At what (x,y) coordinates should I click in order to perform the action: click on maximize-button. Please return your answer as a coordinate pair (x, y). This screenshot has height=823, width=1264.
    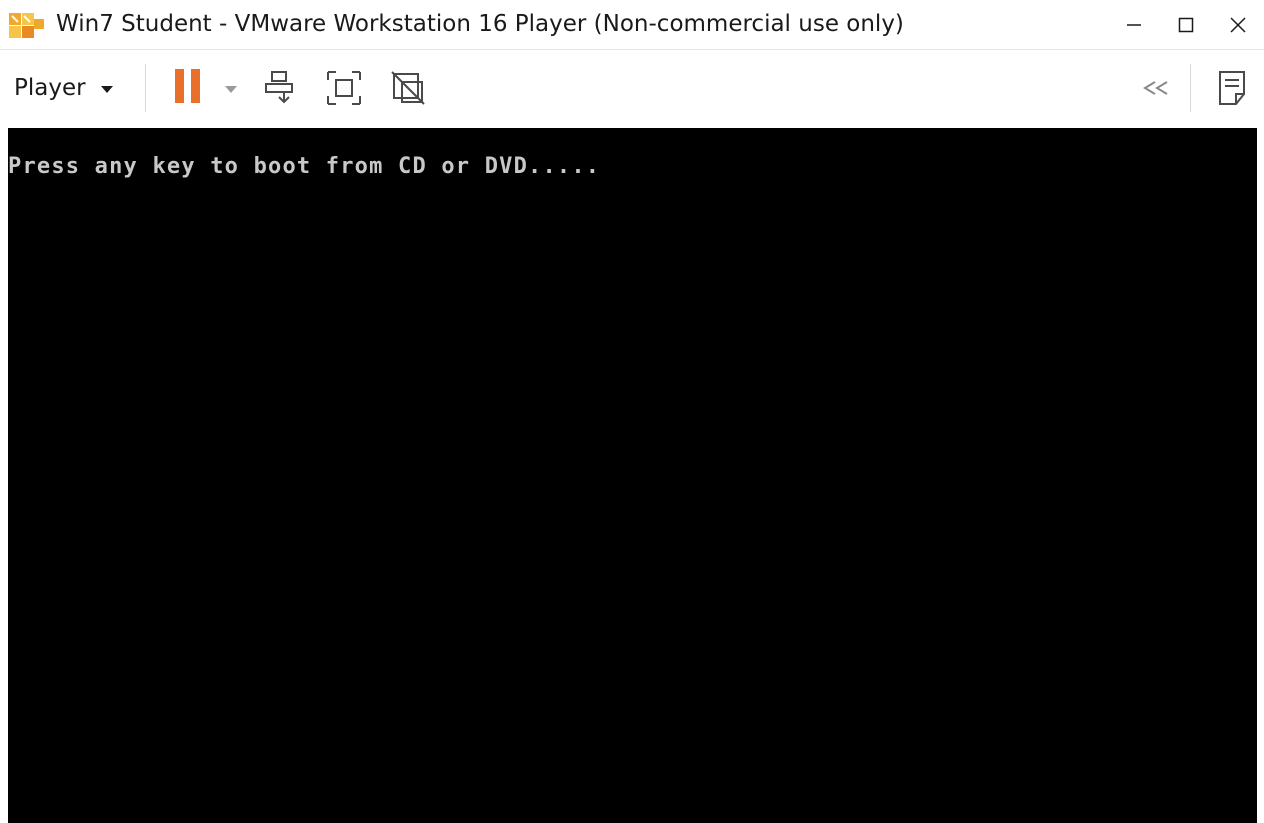
    Looking at the image, I should click on (1186, 25).